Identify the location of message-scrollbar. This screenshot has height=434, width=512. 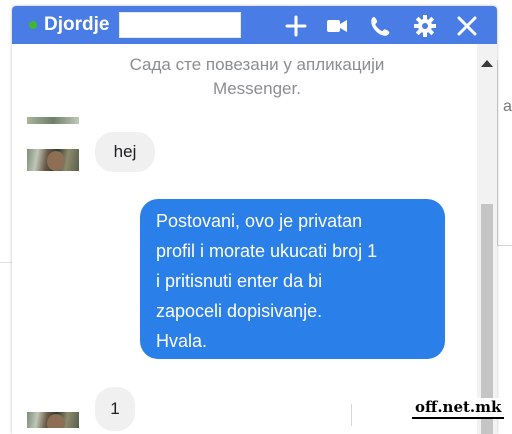
(487, 239).